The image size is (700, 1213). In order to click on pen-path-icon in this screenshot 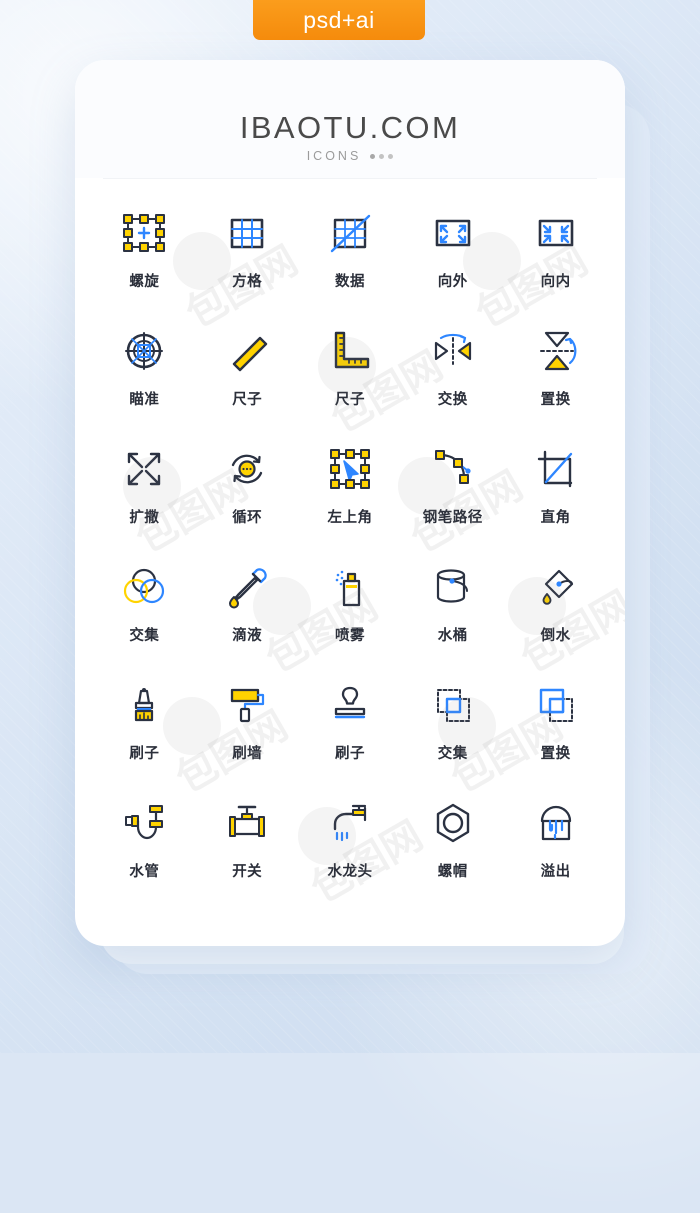, I will do `click(453, 469)`.